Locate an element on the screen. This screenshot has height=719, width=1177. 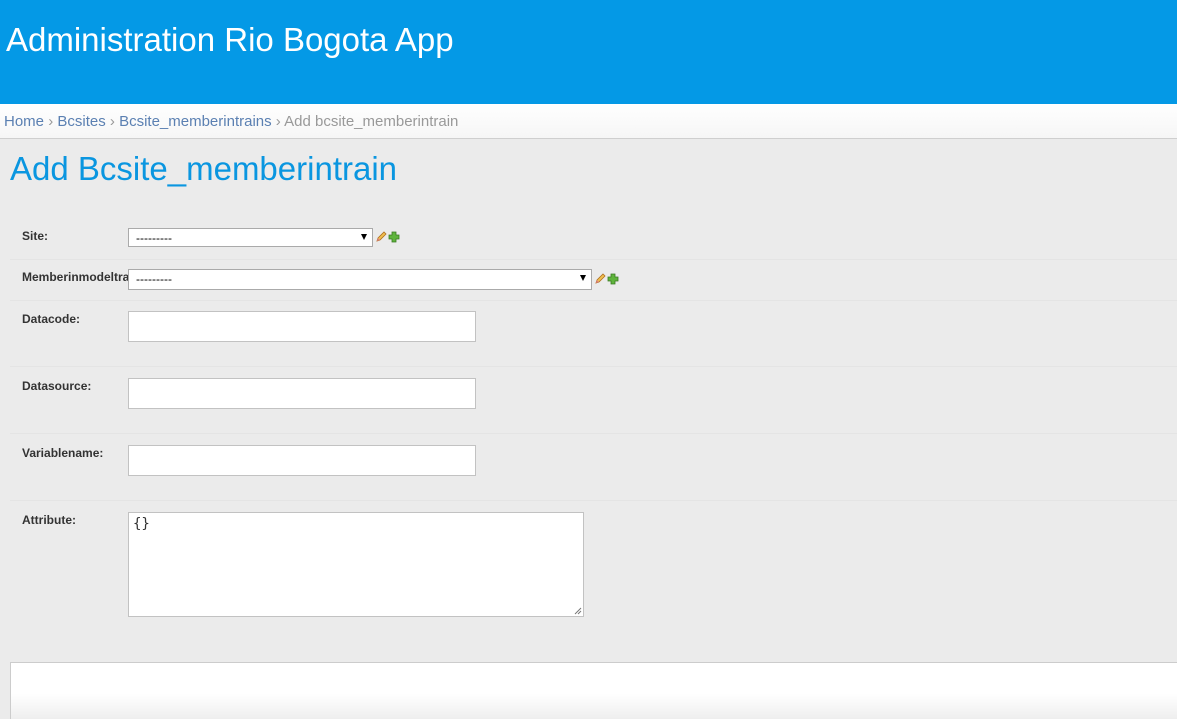
form-row-memberinmodeltrain: Memberinmodeltra --------- is located at coordinates (593, 280).